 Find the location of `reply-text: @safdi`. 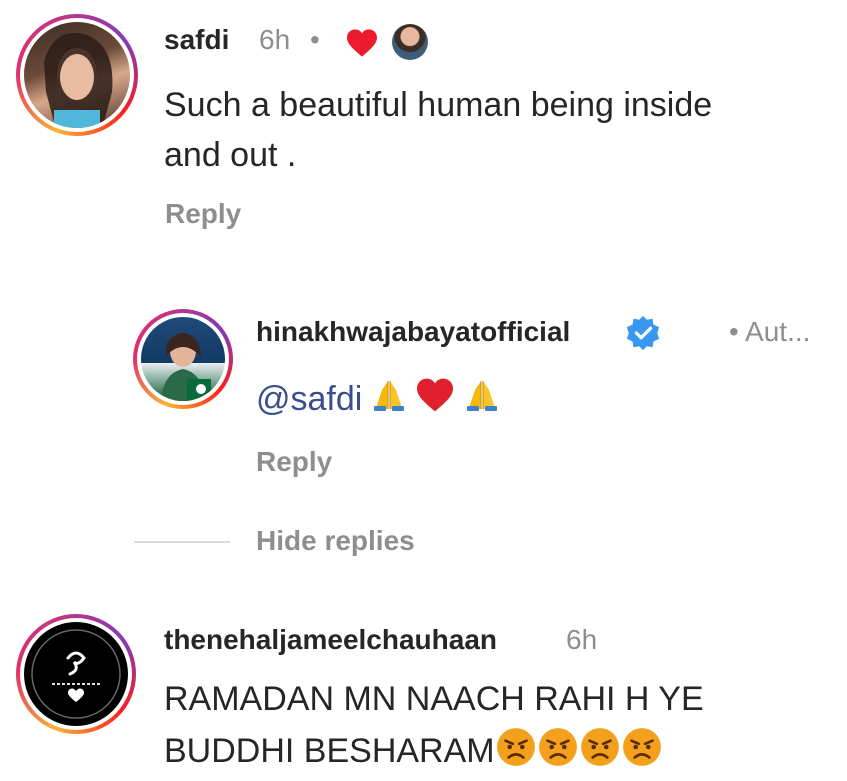

reply-text: @safdi is located at coordinates (377, 400).